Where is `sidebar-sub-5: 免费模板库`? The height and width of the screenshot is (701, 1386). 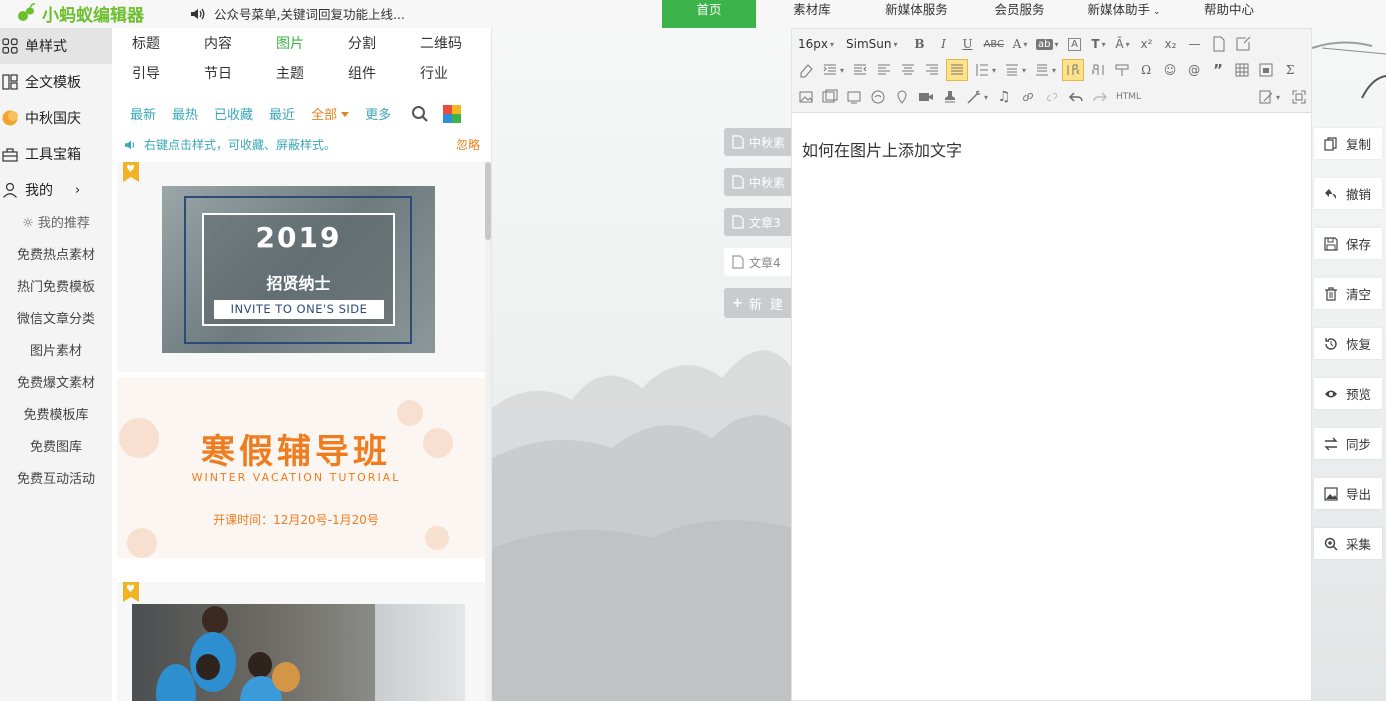
sidebar-sub-5: 免费模板库 is located at coordinates (56, 416).